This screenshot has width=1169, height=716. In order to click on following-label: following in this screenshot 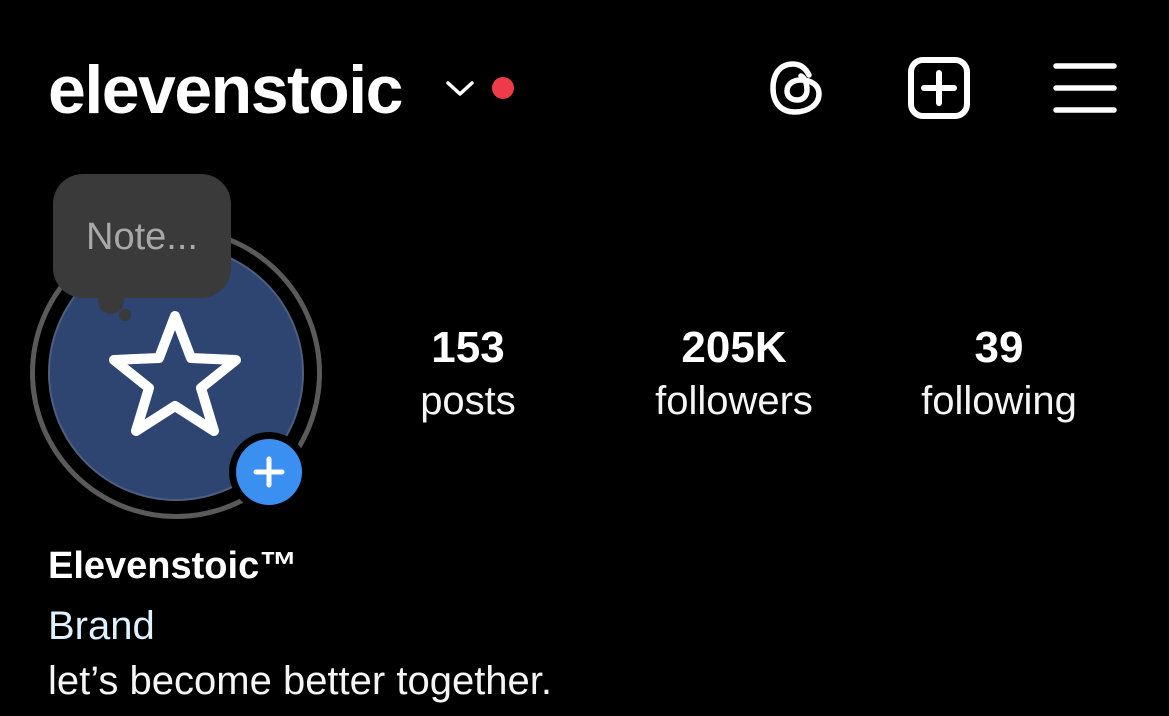, I will do `click(999, 401)`.